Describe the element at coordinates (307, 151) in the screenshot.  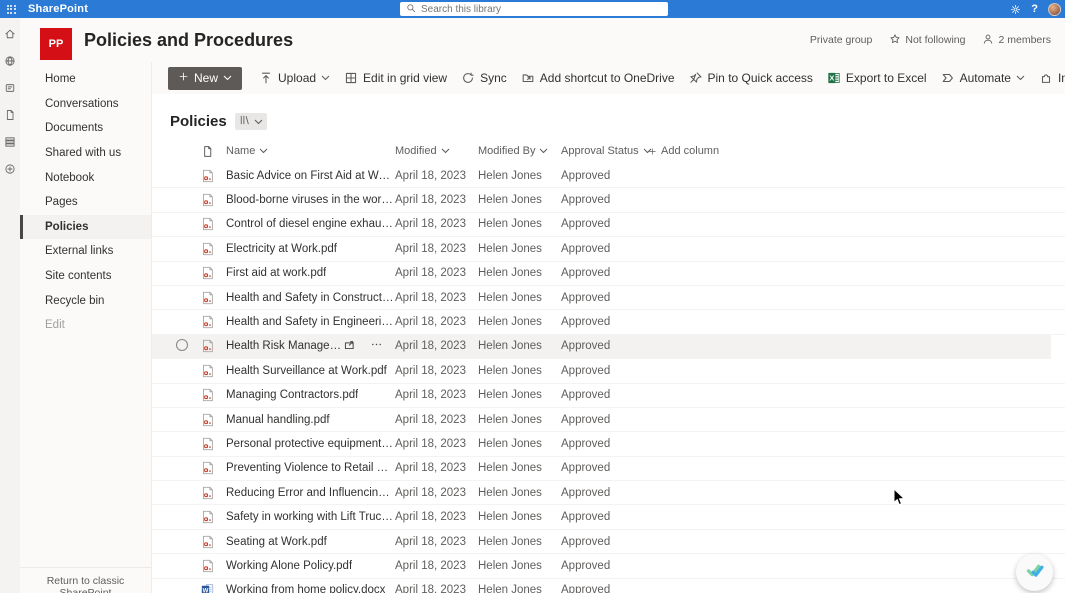
I see `column-header-name: Name` at that location.